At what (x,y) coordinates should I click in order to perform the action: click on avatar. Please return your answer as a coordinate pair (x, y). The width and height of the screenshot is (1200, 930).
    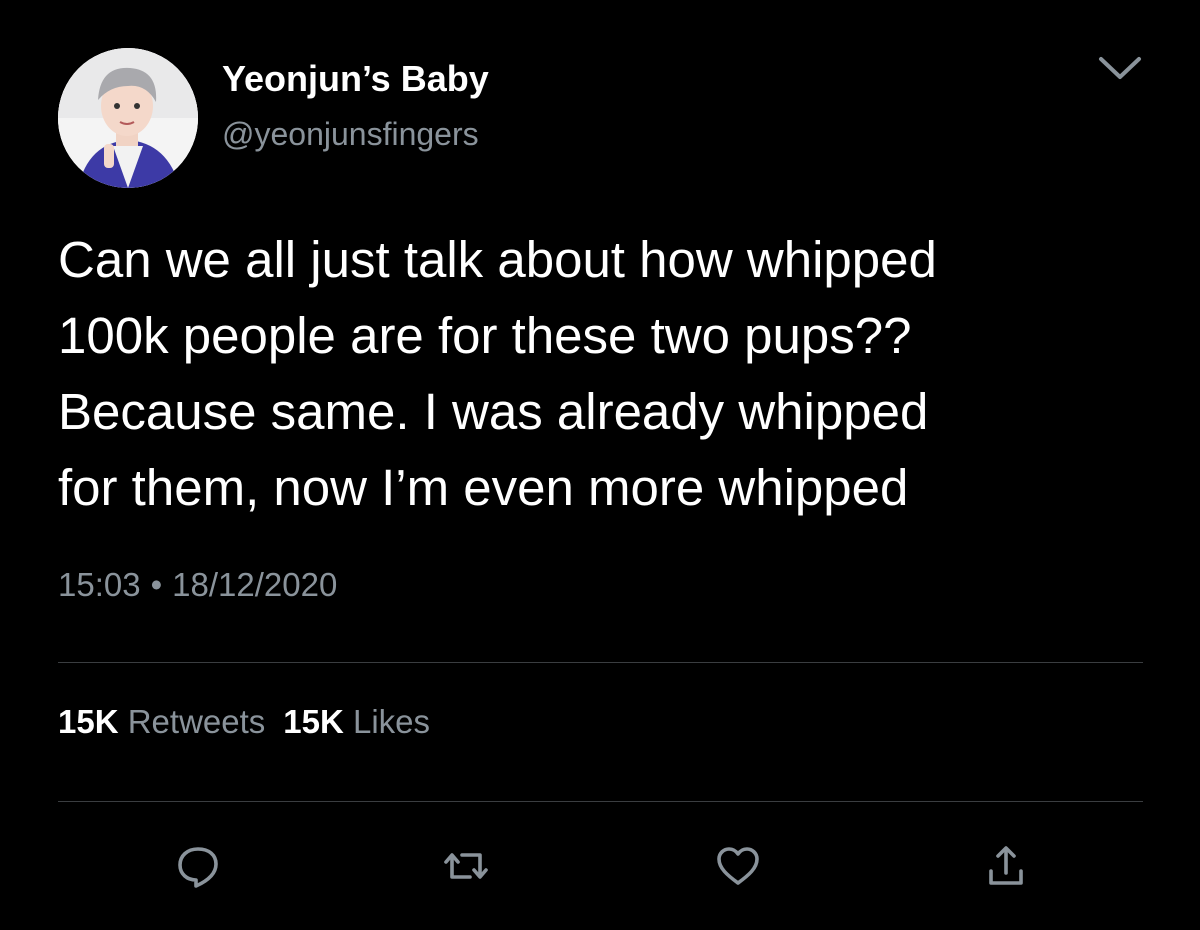
    Looking at the image, I should click on (128, 118).